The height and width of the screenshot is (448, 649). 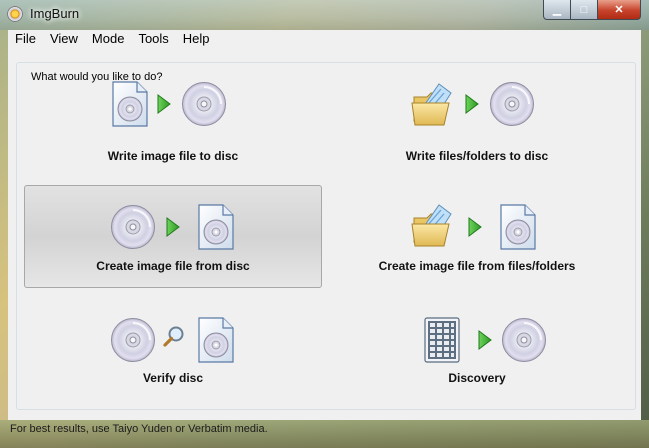 I want to click on tile-label: Verify disc, so click(x=173, y=378).